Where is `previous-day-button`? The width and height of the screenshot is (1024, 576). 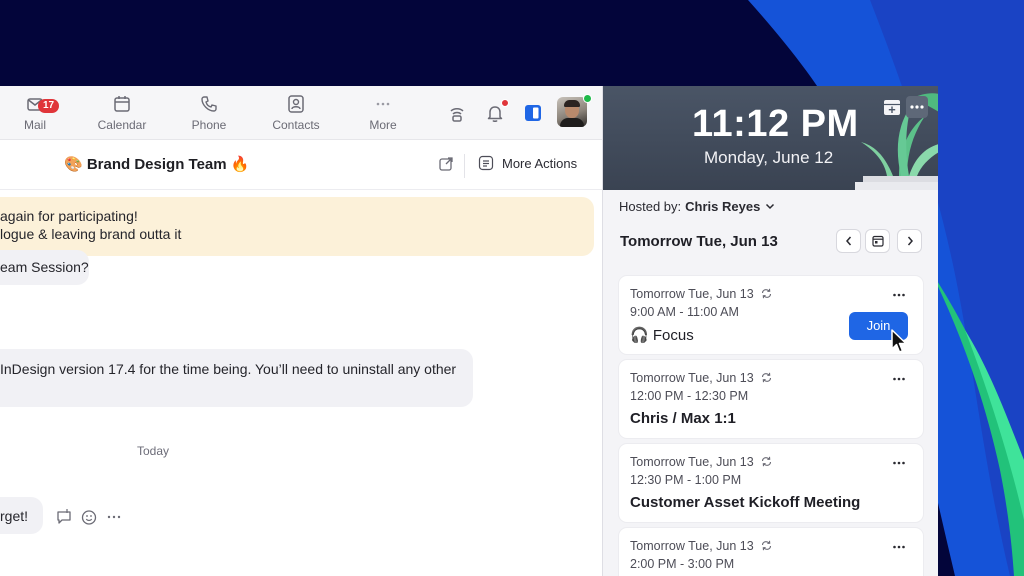 previous-day-button is located at coordinates (848, 241).